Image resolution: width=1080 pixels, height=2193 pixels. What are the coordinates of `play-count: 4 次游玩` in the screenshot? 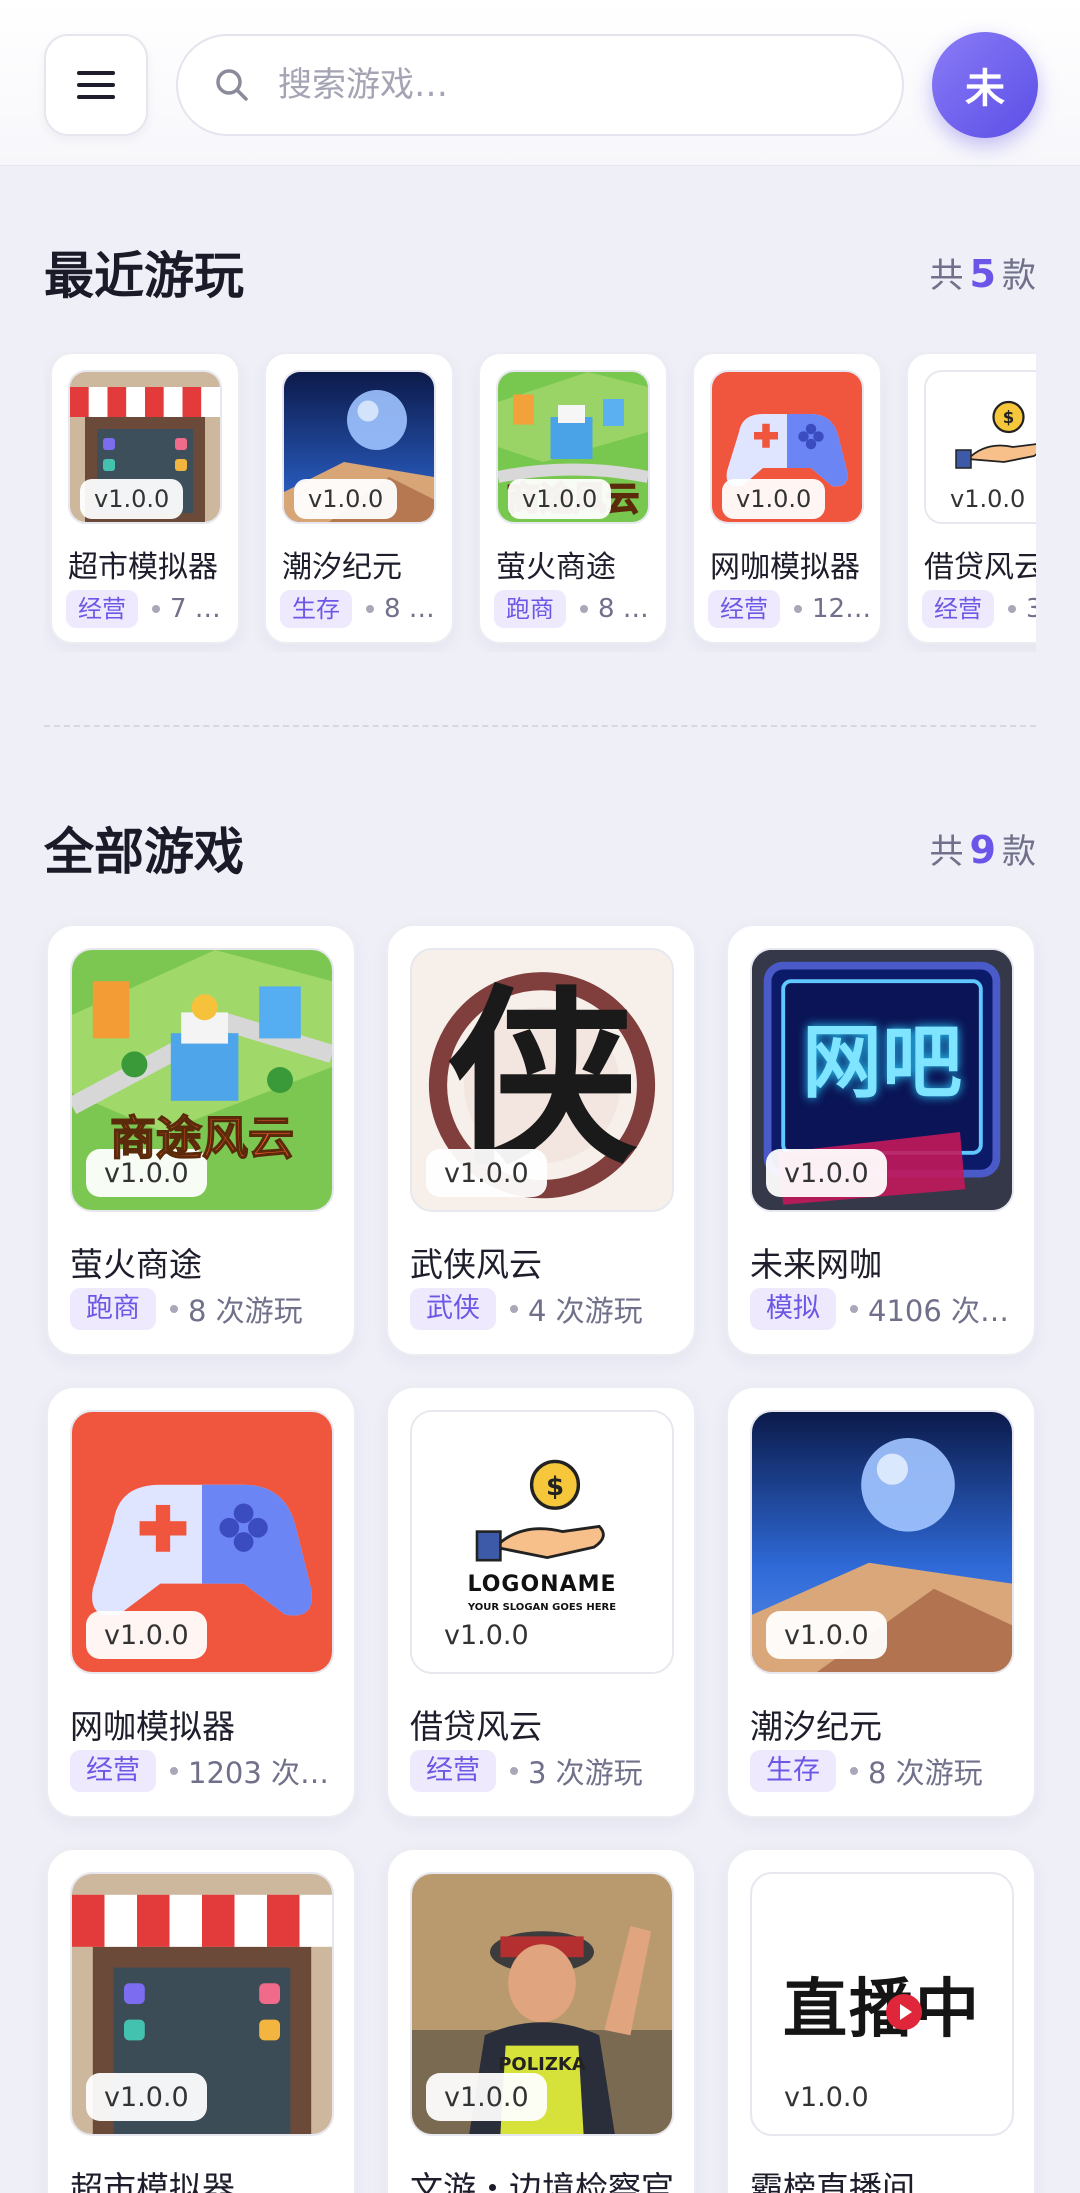 It's located at (585, 1311).